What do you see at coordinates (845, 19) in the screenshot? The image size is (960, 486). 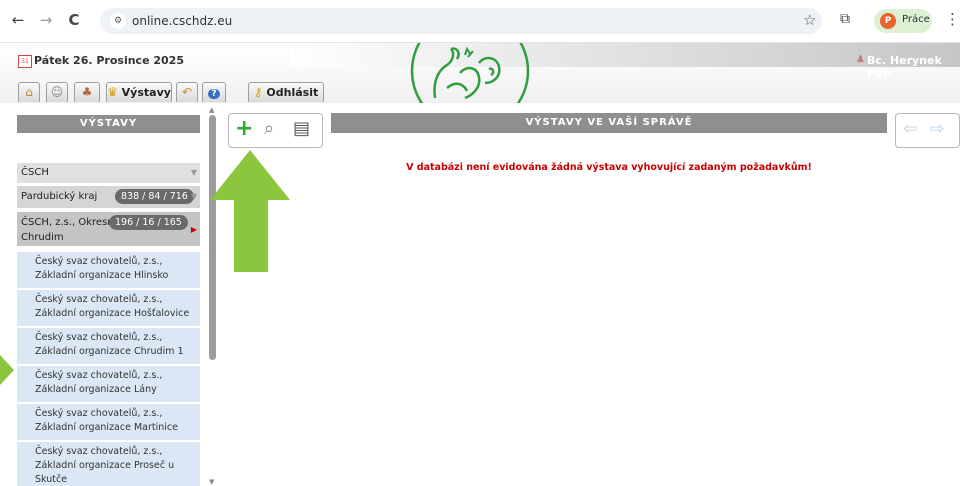 I see `extensions-icon: ⧉` at bounding box center [845, 19].